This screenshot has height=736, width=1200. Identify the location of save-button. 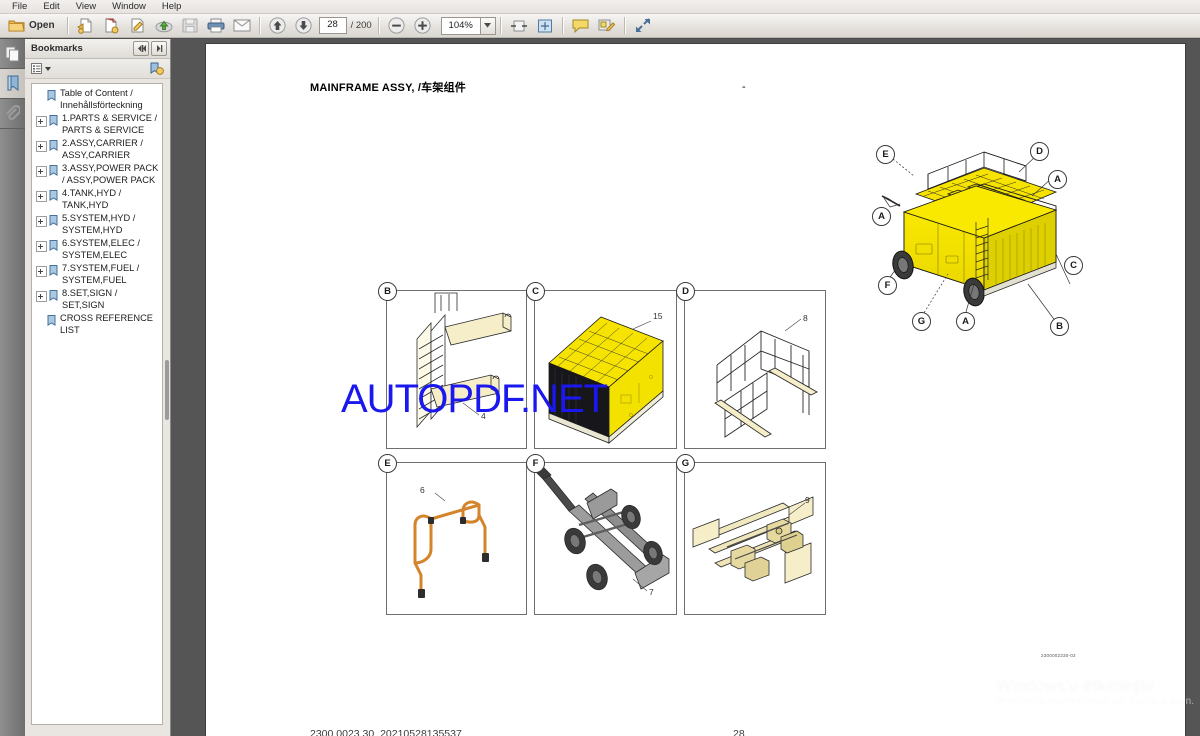
(190, 26).